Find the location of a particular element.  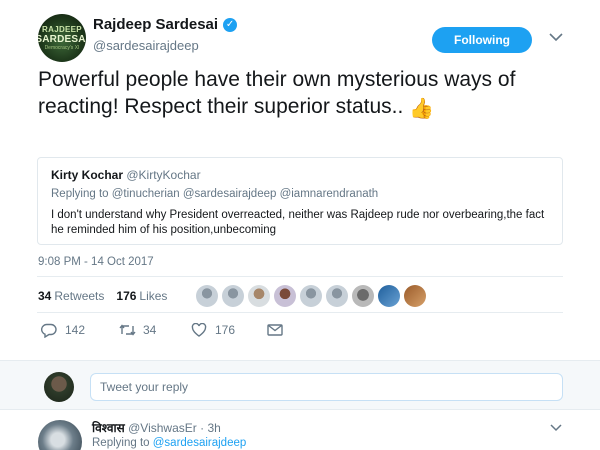

envelope-icon is located at coordinates (275, 330).